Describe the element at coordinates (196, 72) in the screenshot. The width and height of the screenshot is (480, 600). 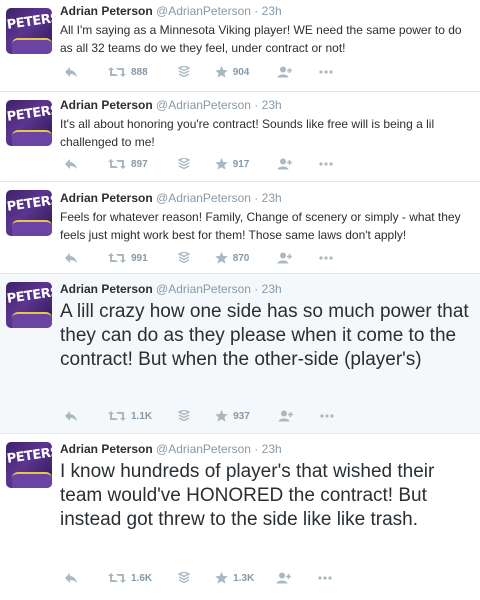
I see `tweet-actions: 888 904` at that location.